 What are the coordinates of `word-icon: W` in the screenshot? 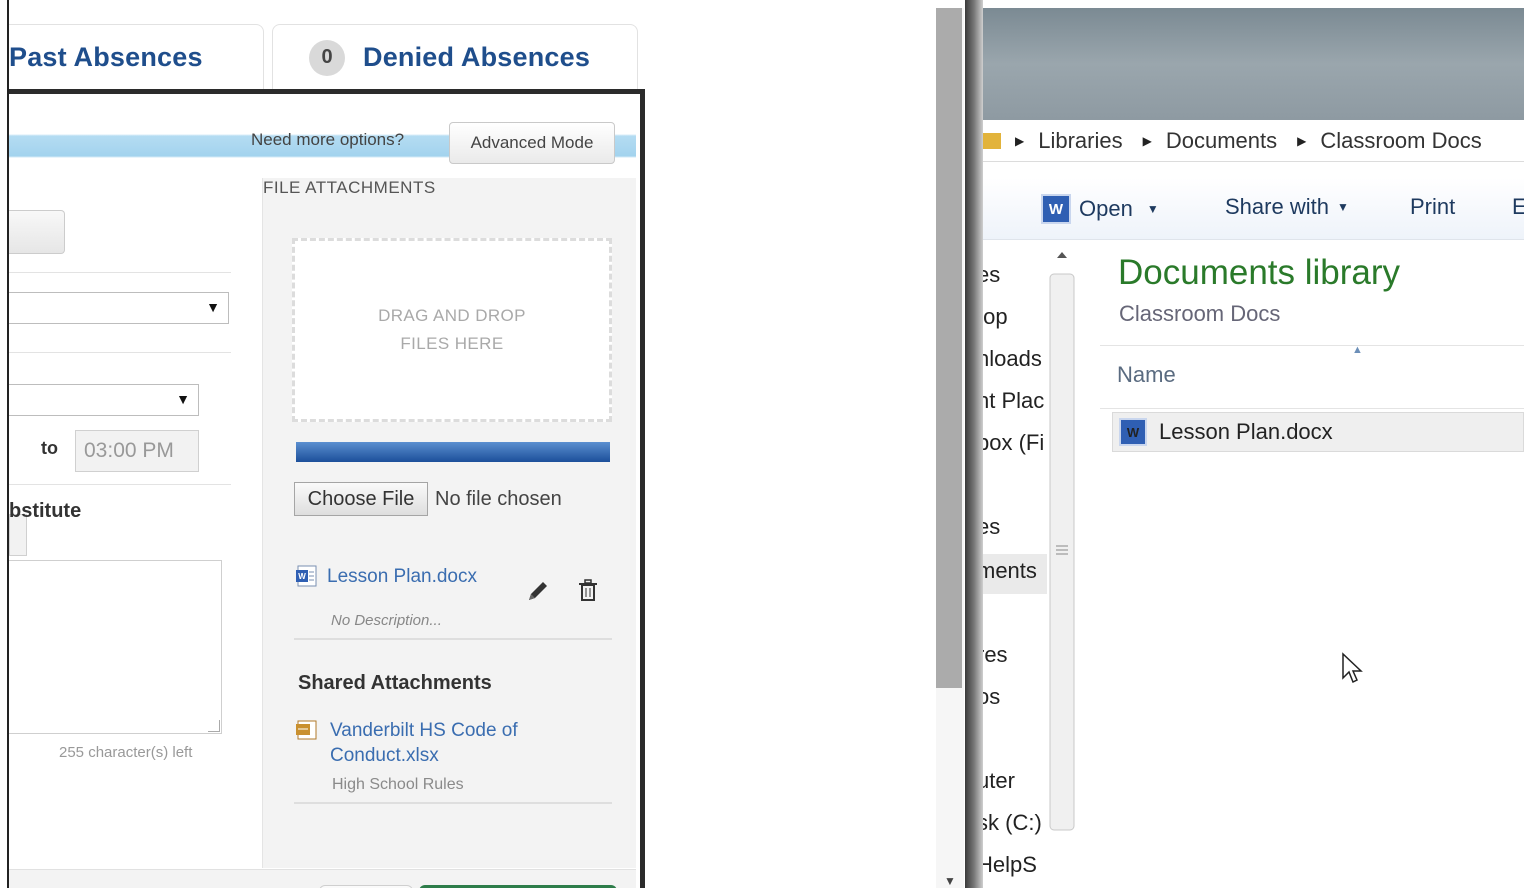 It's located at (1056, 209).